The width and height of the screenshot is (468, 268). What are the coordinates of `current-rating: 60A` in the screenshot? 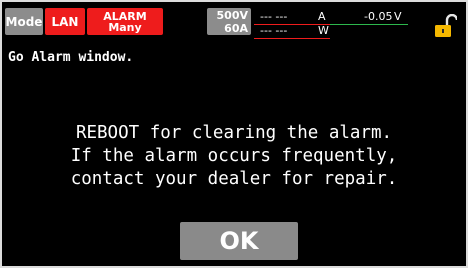 It's located at (236, 28).